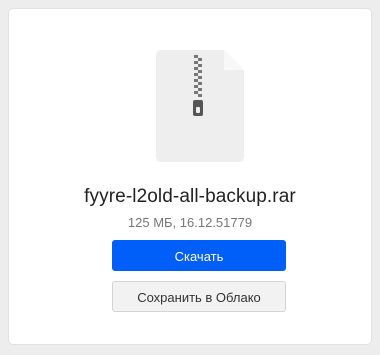 This screenshot has height=355, width=380. I want to click on archive-file-icon, so click(200, 106).